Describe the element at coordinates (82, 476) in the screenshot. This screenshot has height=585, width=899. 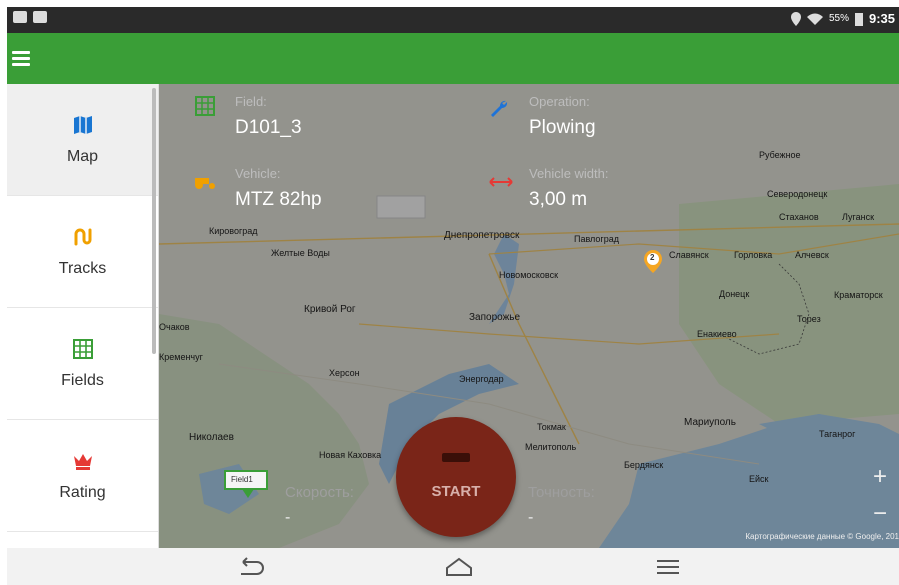
I see `sidebar-item-rating: Rating` at that location.